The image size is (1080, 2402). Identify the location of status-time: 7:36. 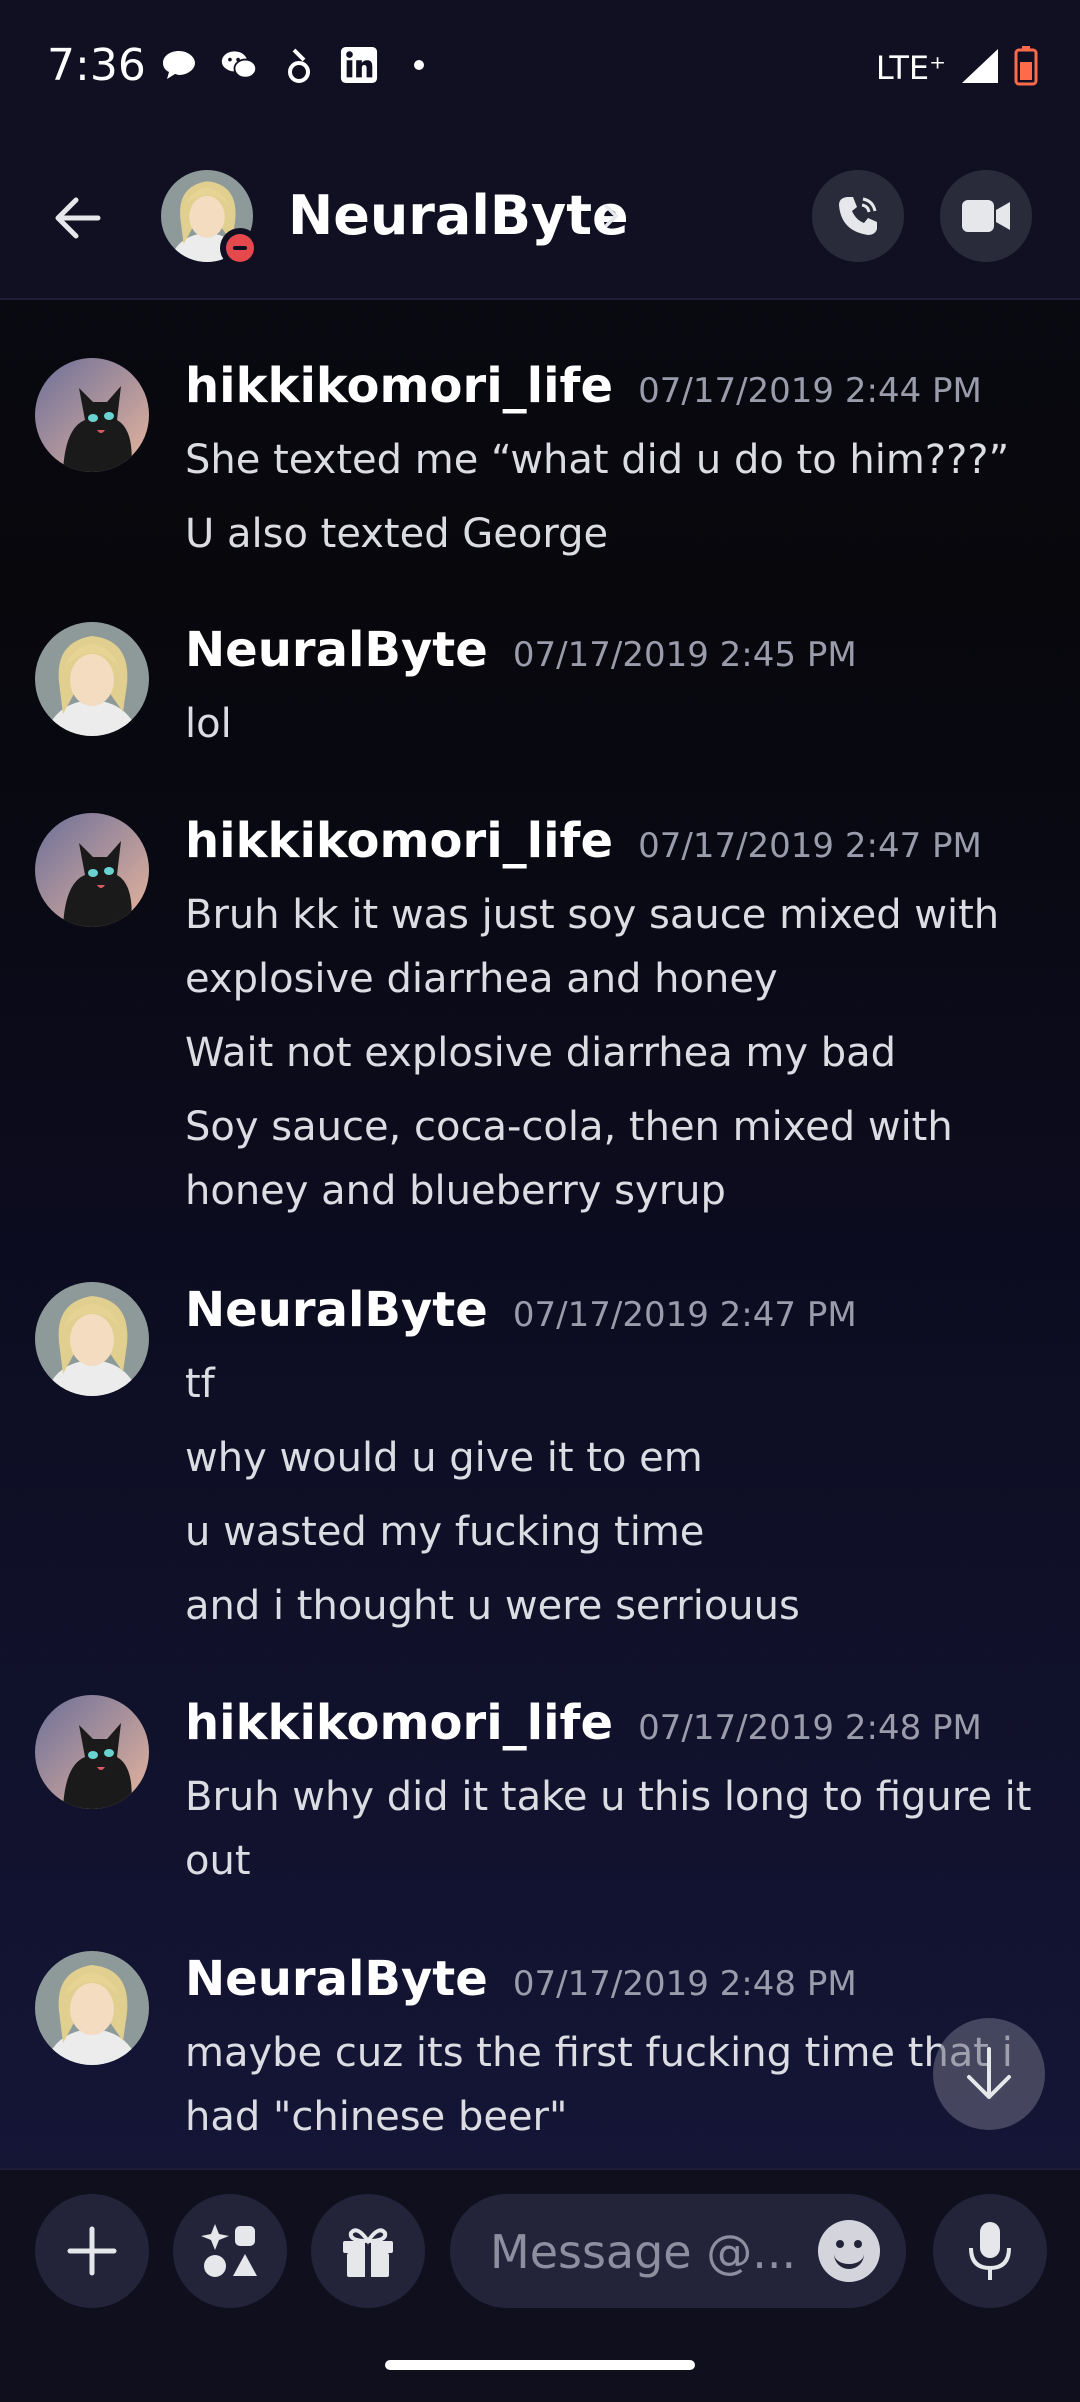
(96, 65).